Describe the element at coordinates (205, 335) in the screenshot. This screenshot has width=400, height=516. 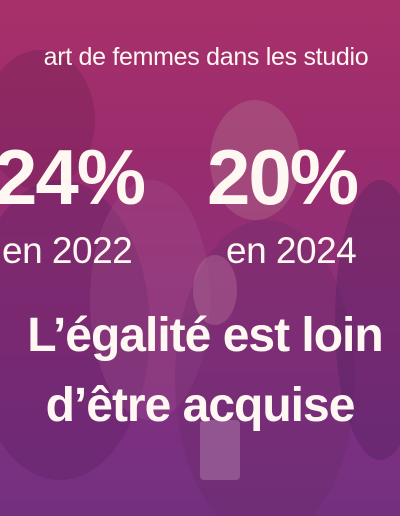
I see `message-line-1: L’égalité est loin` at that location.